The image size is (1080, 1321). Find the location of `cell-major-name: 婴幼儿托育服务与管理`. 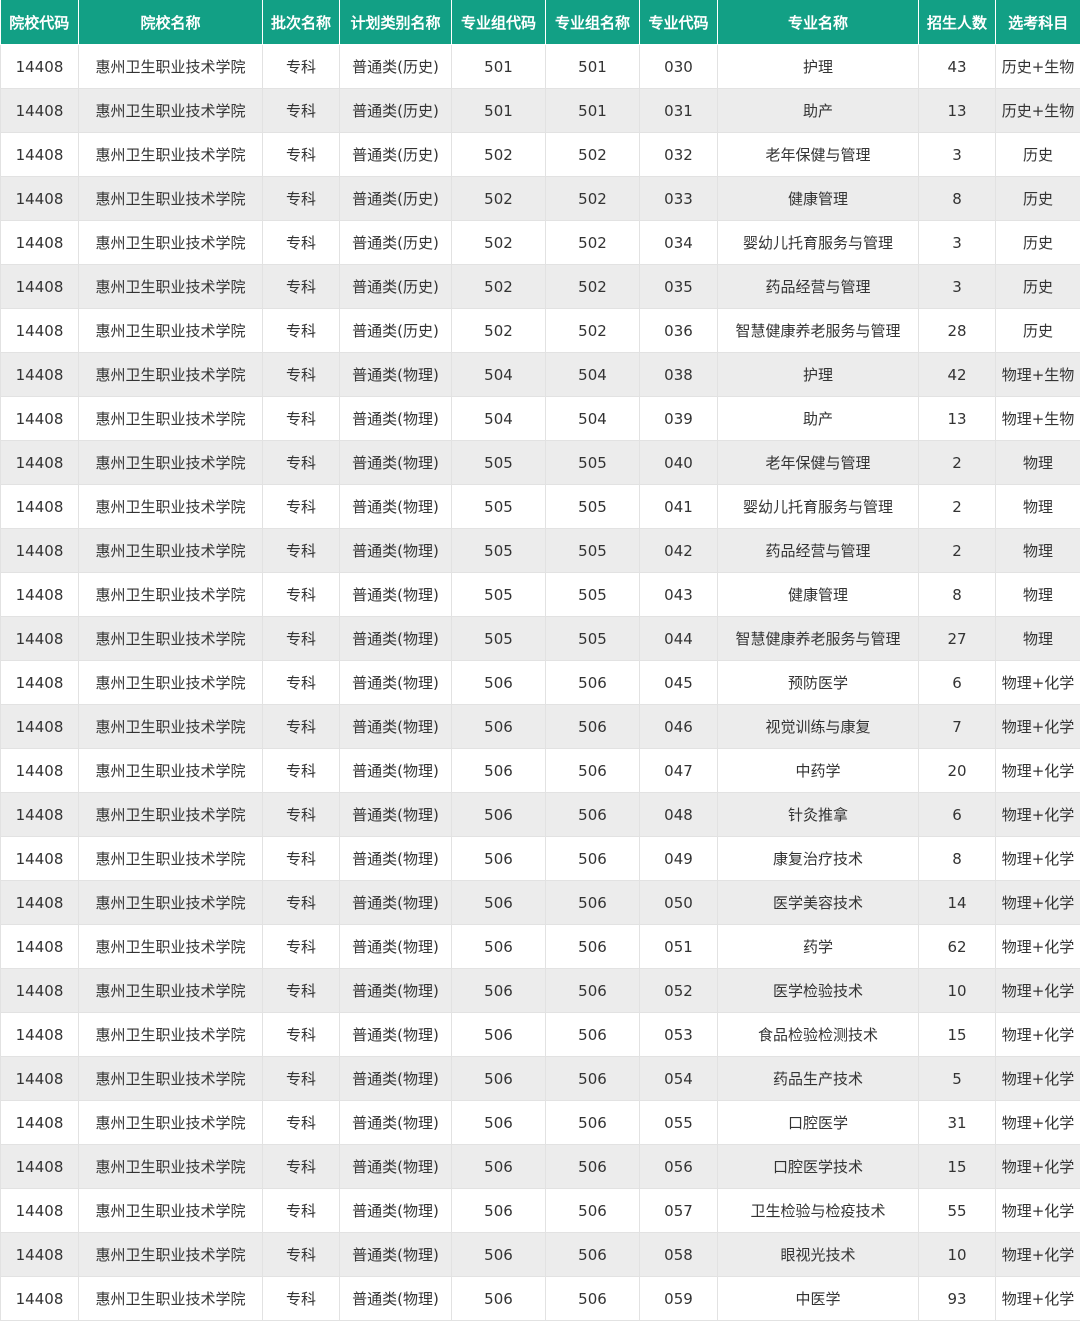

cell-major-name: 婴幼儿托育服务与管理 is located at coordinates (818, 507).